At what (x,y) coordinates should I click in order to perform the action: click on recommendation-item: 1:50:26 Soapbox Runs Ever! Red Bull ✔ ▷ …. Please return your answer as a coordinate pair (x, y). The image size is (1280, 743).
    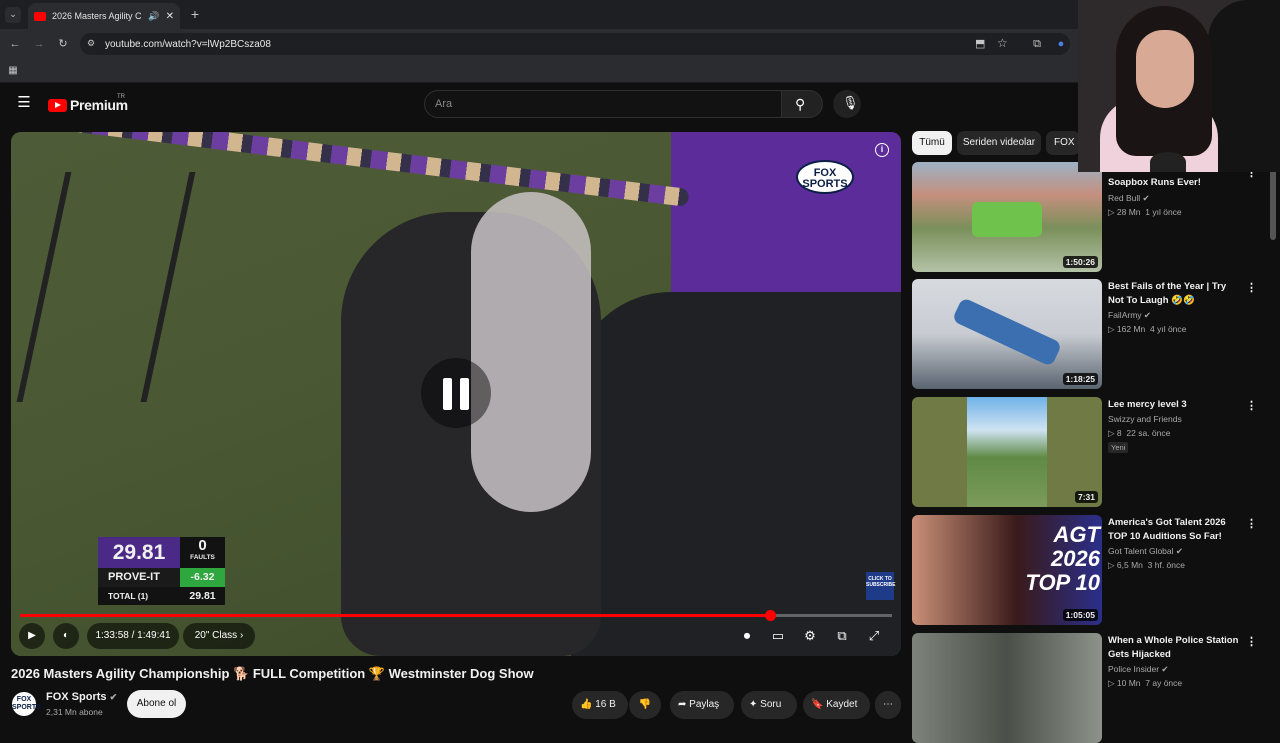
    Looking at the image, I should click on (1084, 217).